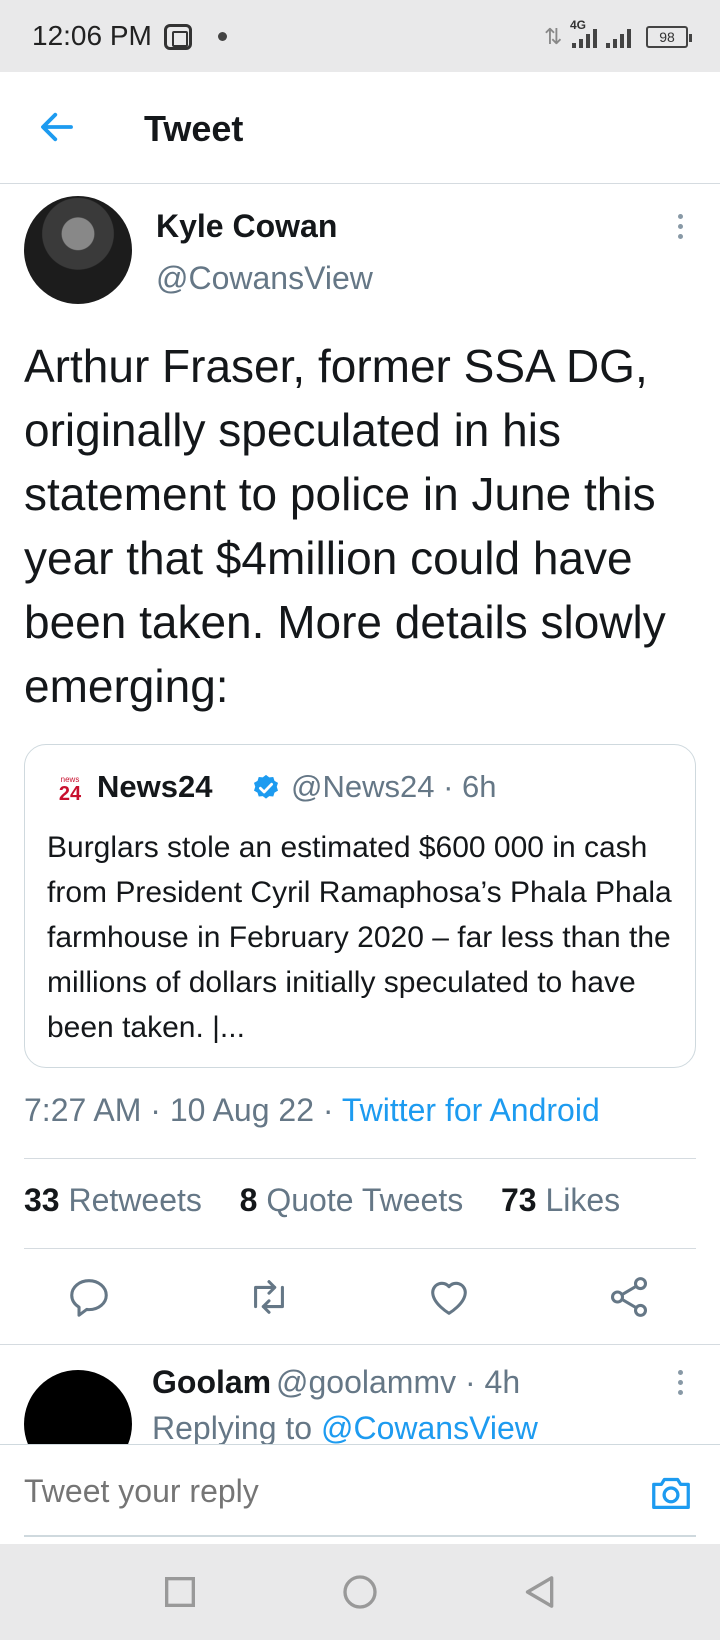  What do you see at coordinates (155, 786) in the screenshot?
I see `quoted-author-name: News24` at bounding box center [155, 786].